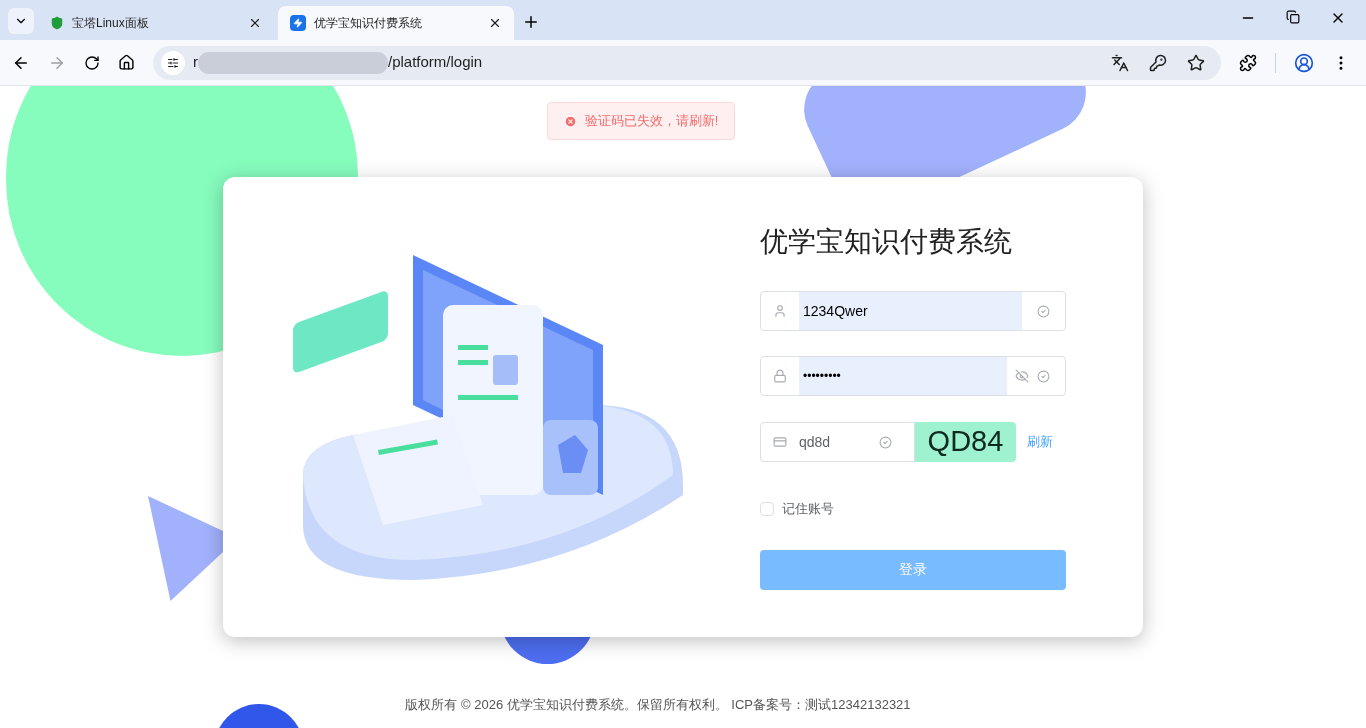 The width and height of the screenshot is (1366, 728). What do you see at coordinates (687, 62) in the screenshot?
I see `address-bar: r /platform/login` at bounding box center [687, 62].